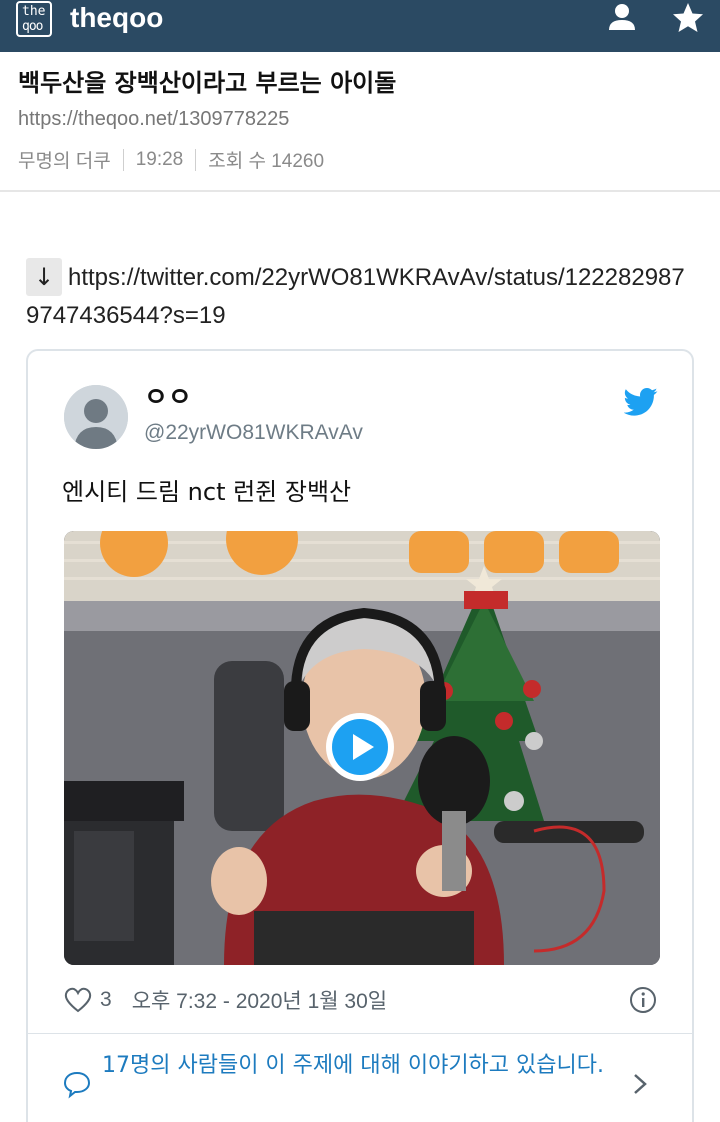 This screenshot has width=720, height=1122. What do you see at coordinates (159, 159) in the screenshot?
I see `post-time: 19:28` at bounding box center [159, 159].